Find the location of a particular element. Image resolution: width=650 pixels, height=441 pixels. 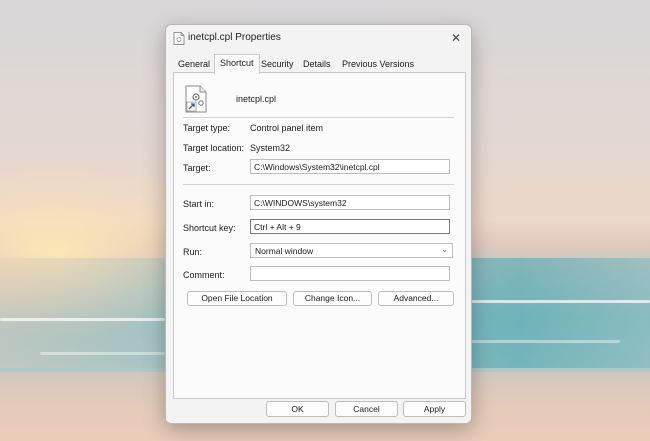

title-bar: inetcpl.cpl Properties ✕ is located at coordinates (318, 38).